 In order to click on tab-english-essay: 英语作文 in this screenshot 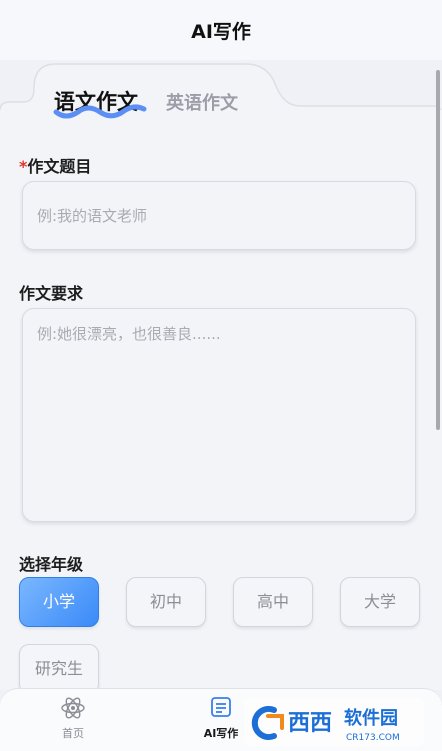, I will do `click(202, 102)`.